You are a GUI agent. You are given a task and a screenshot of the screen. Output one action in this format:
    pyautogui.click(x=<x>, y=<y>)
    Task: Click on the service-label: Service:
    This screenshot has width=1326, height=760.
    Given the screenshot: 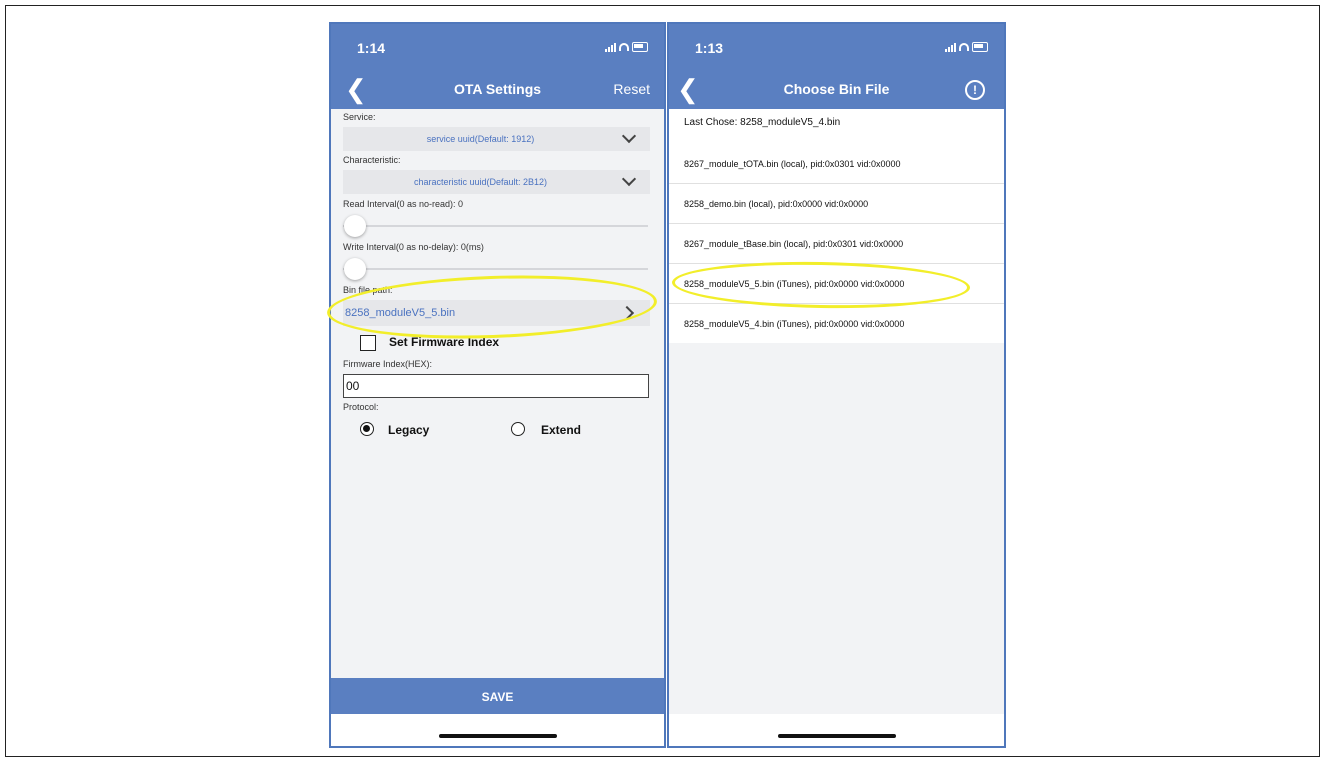 What is the action you would take?
    pyautogui.click(x=359, y=117)
    